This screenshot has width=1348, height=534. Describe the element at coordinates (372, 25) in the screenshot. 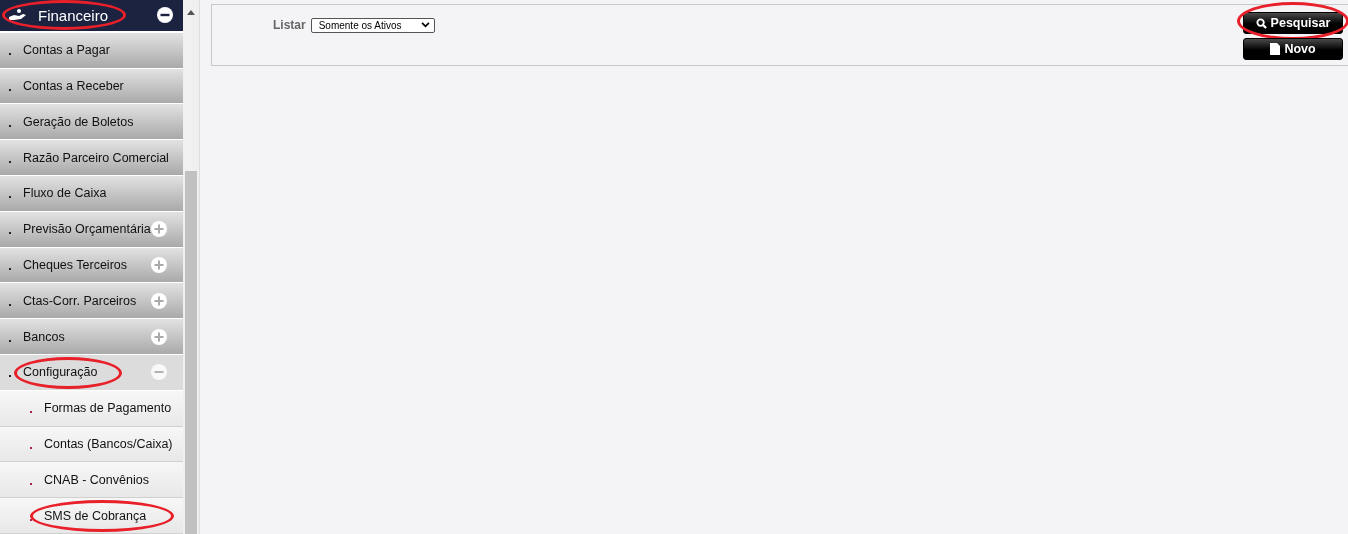

I see `status-dropdown: Somente os Ativos` at that location.